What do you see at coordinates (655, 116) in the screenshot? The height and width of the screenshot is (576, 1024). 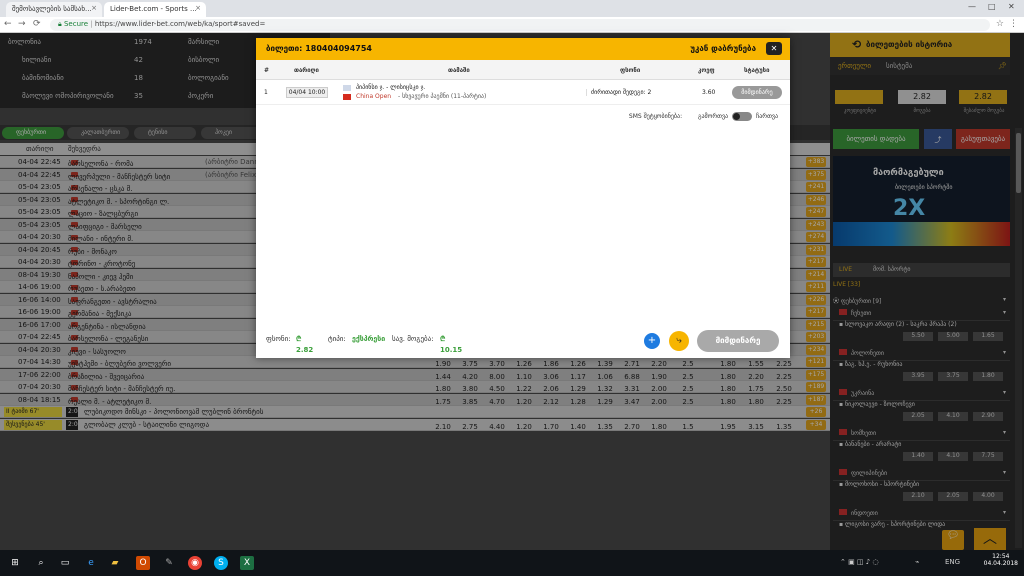 I see `sms-label: SMS შეტყობინება:` at bounding box center [655, 116].